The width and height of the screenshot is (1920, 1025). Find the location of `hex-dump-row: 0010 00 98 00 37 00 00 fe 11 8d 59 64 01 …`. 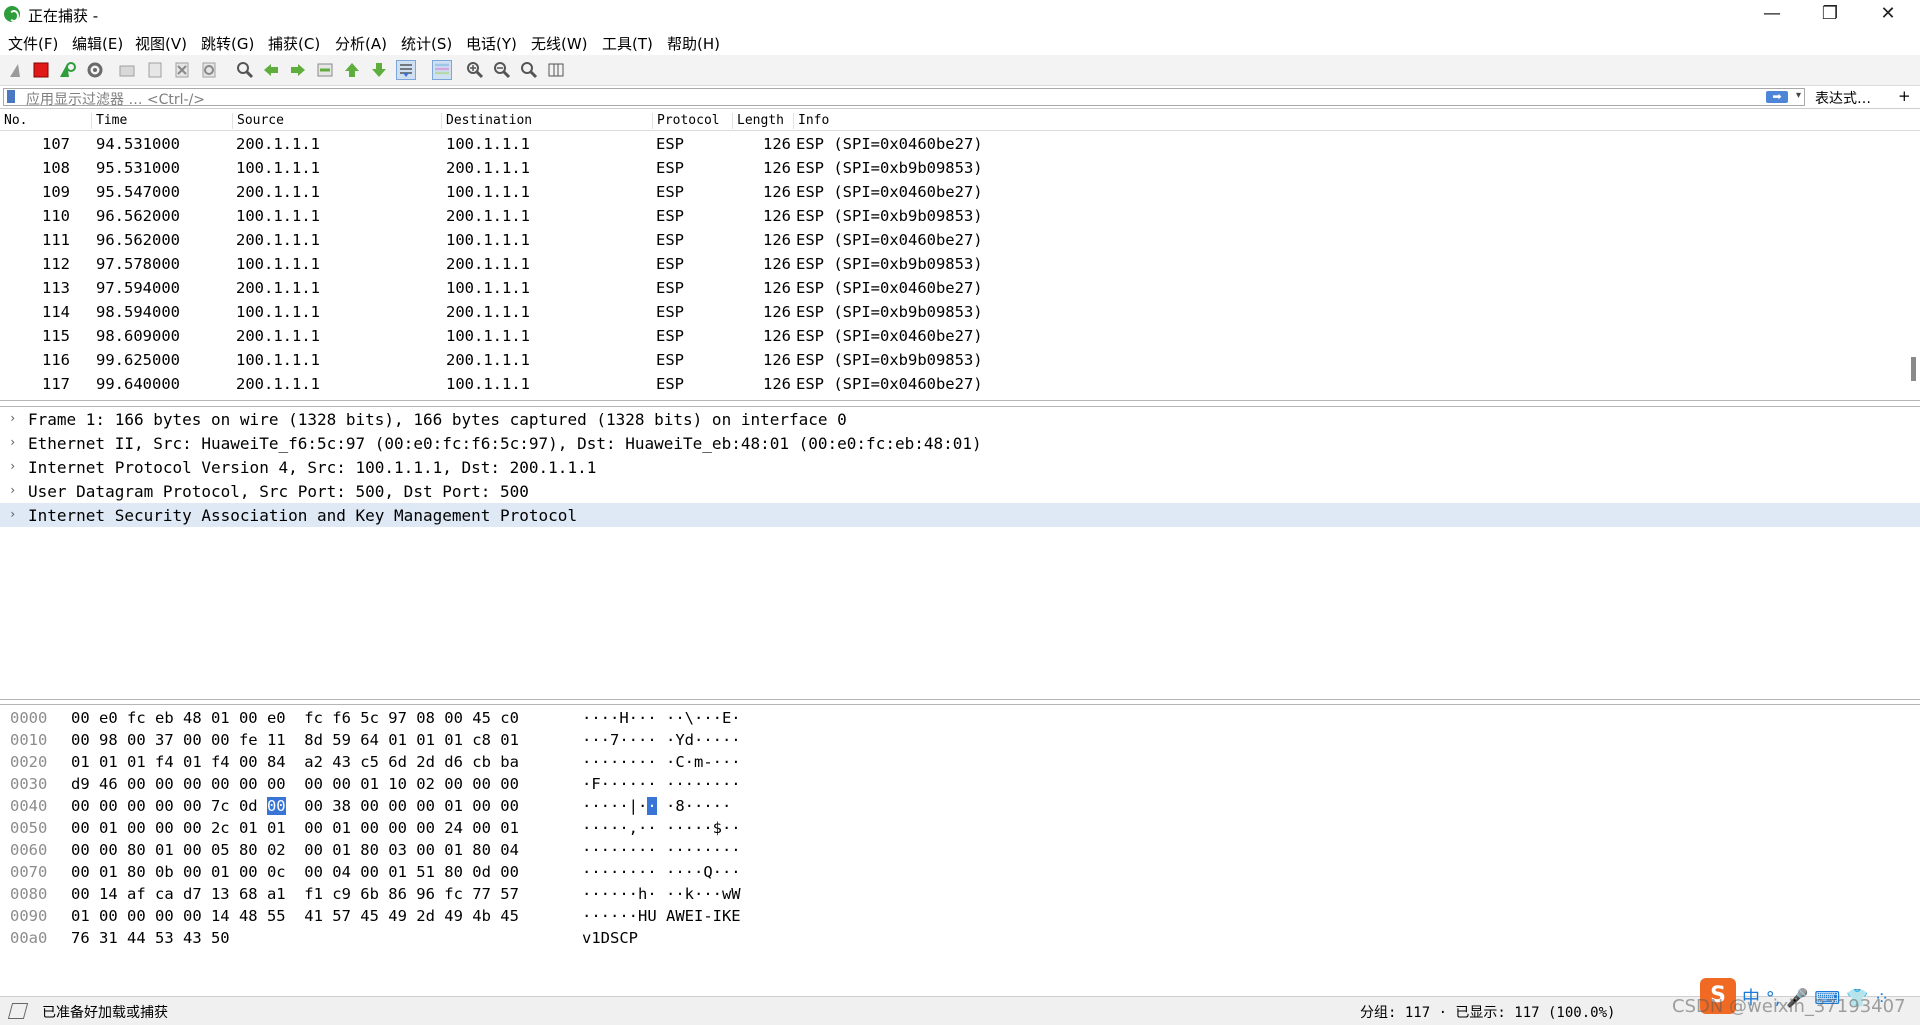

hex-dump-row: 0010 00 98 00 37 00 00 fe 11 8d 59 64 01 … is located at coordinates (960, 740).